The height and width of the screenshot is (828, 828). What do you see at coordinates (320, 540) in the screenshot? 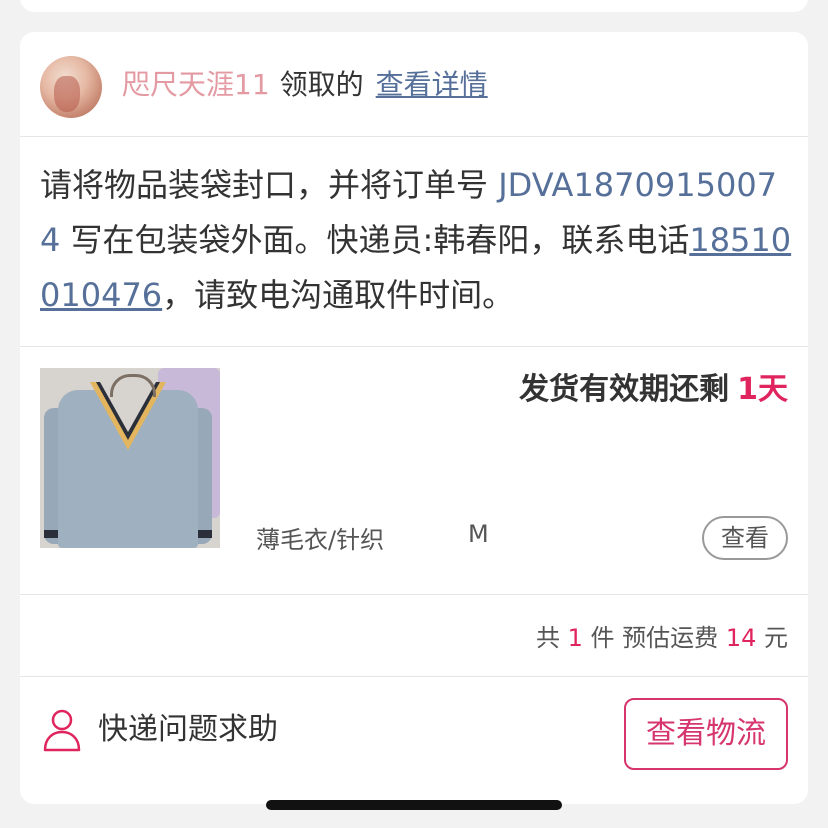
I see `item-category: 薄毛衣/针织` at bounding box center [320, 540].